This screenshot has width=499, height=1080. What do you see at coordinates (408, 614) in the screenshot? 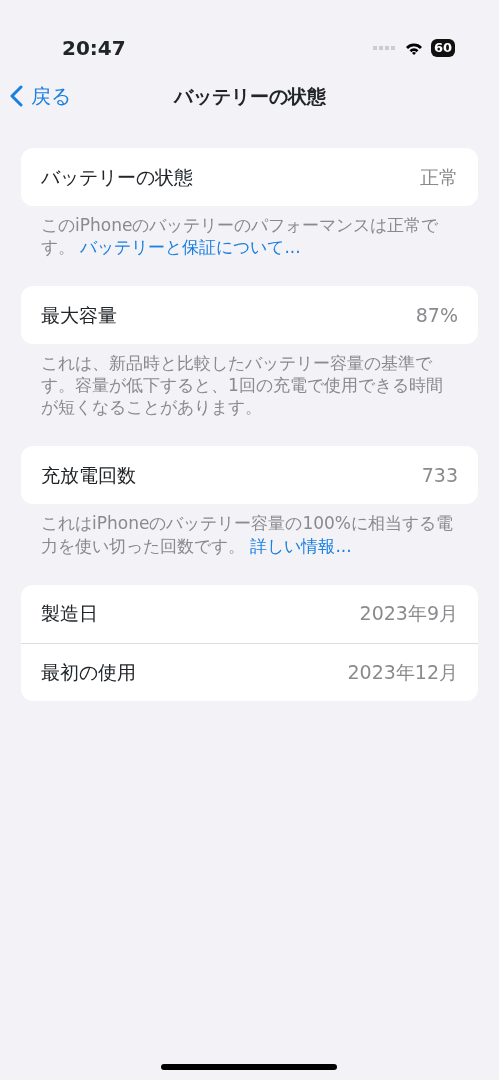
I see `row-value: 2023年9月` at bounding box center [408, 614].